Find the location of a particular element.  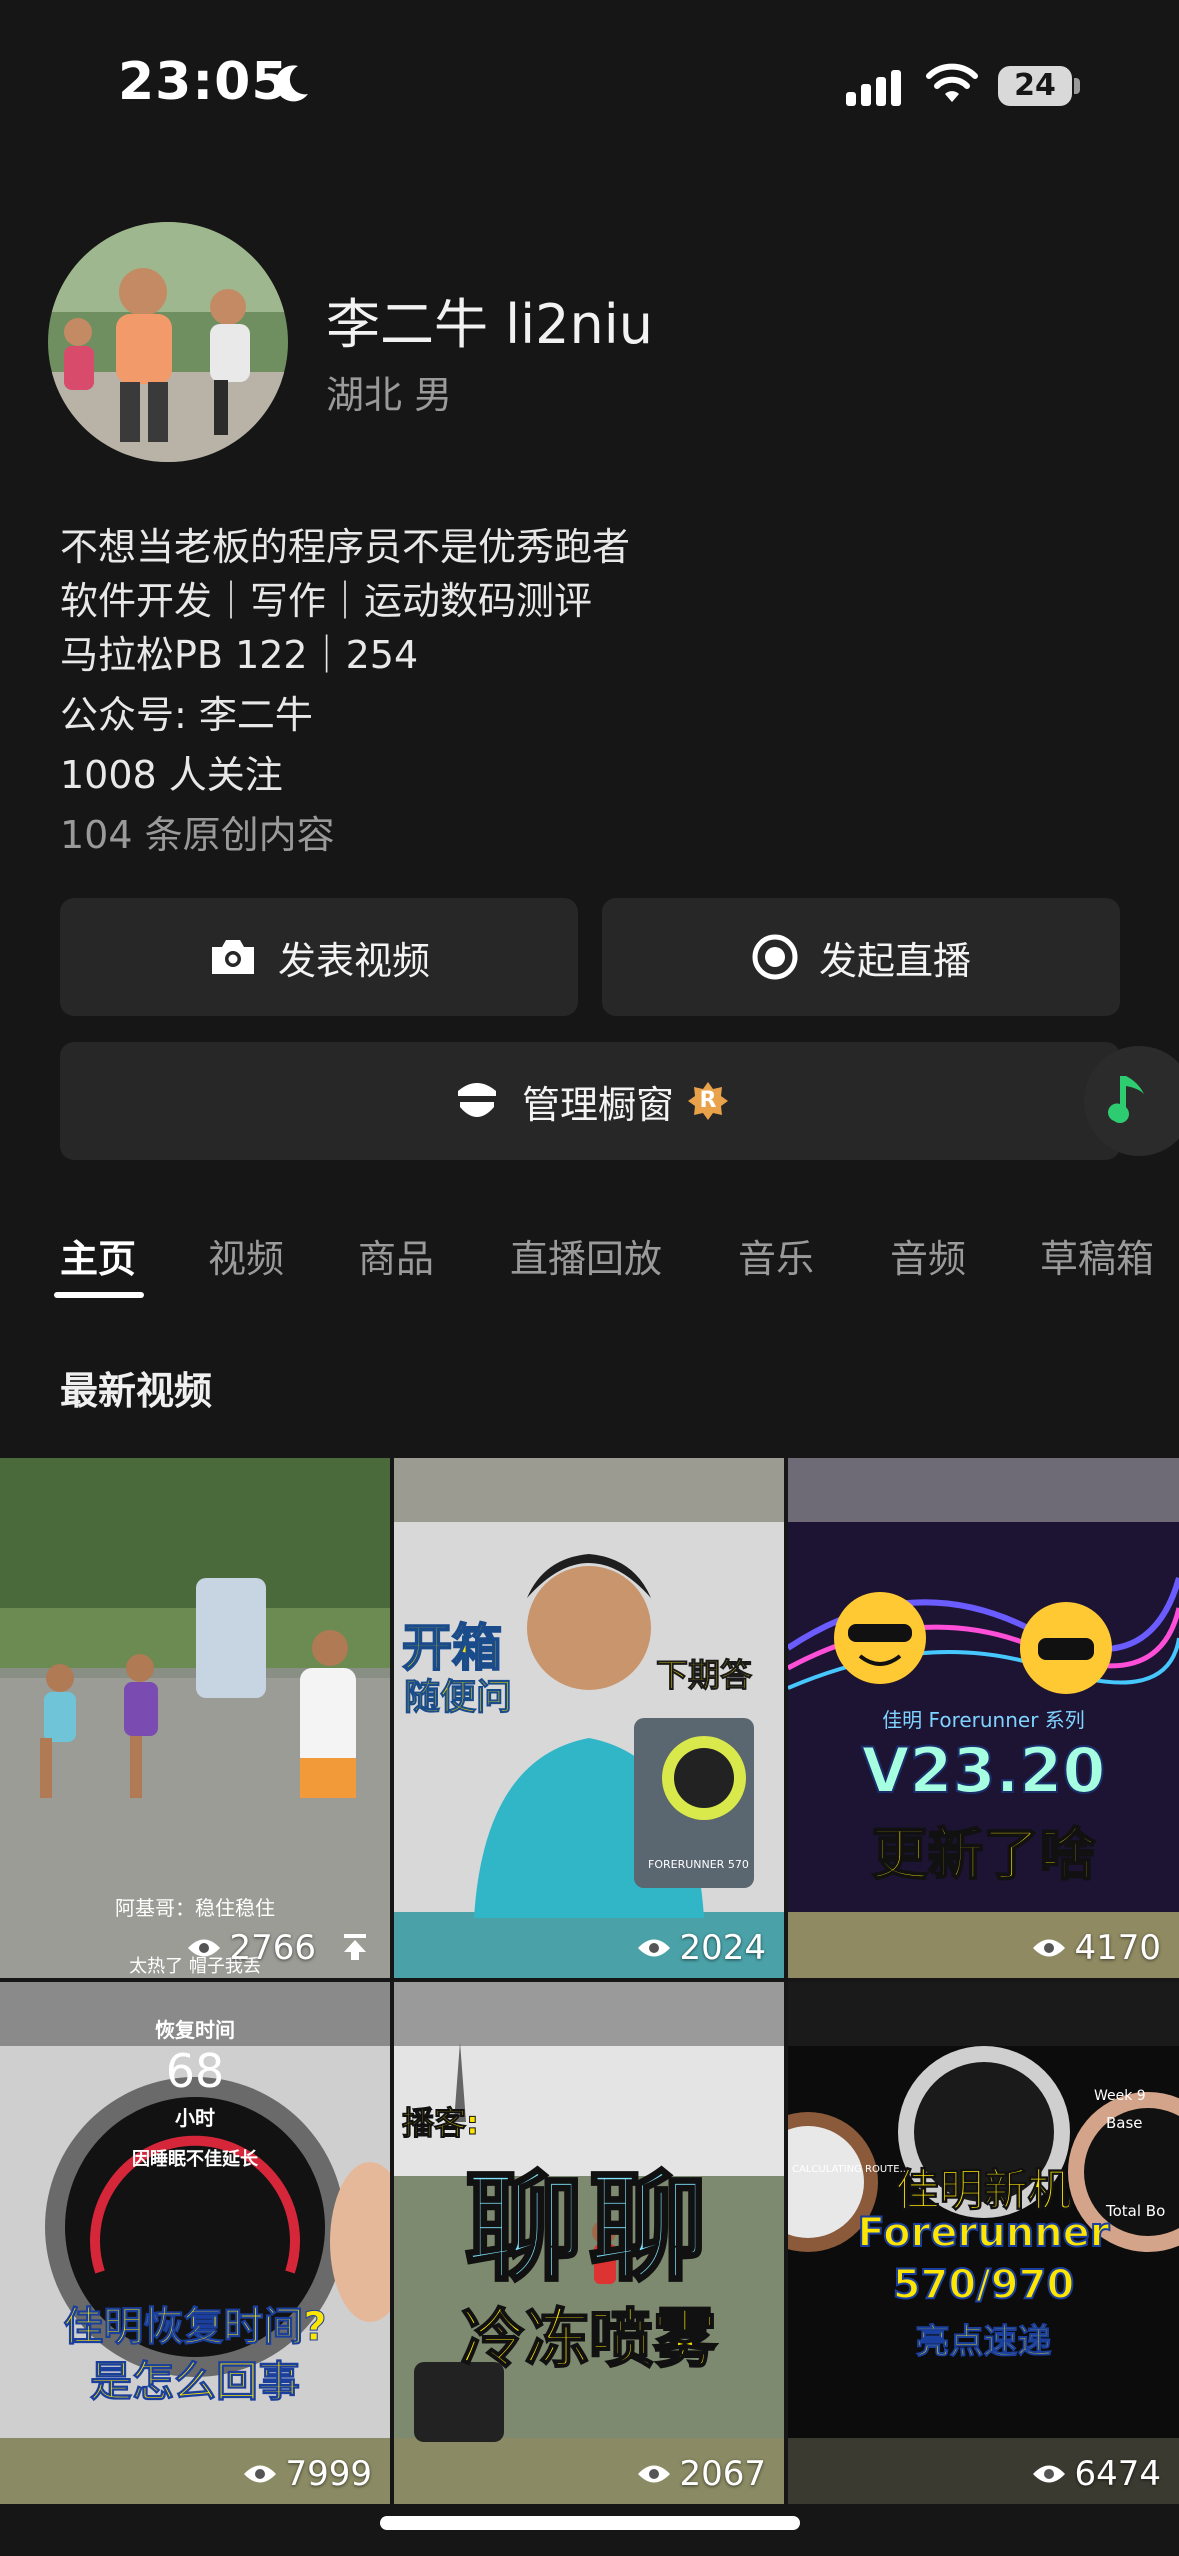

tab-music: 音乐 is located at coordinates (776, 1255).